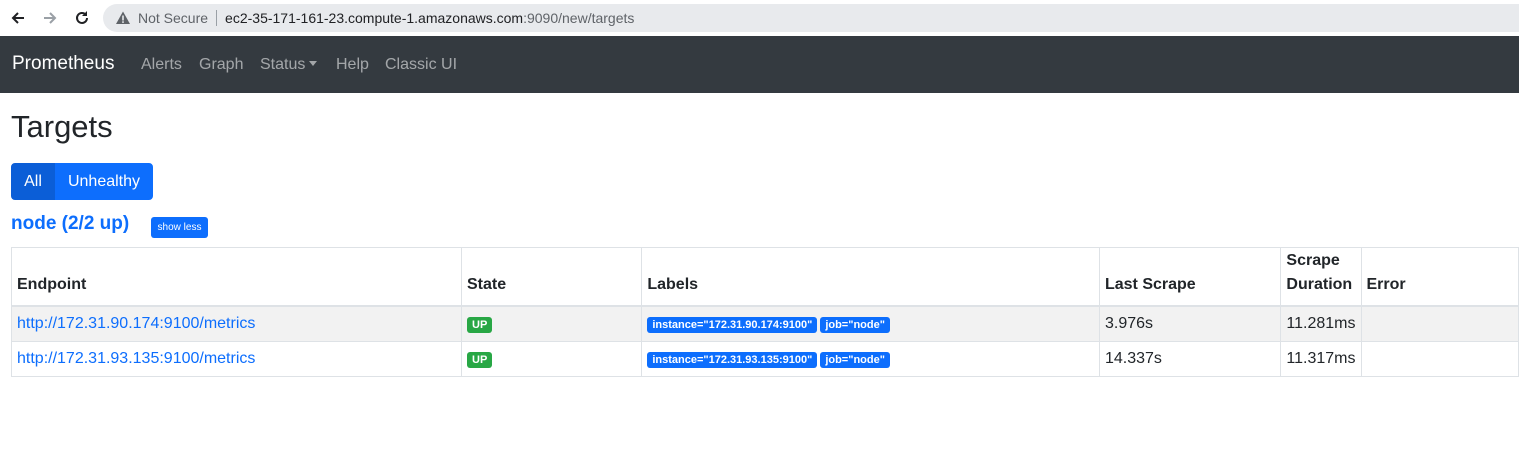  Describe the element at coordinates (1190, 277) in the screenshot. I see `col-last-scrape: Last Scrape` at that location.